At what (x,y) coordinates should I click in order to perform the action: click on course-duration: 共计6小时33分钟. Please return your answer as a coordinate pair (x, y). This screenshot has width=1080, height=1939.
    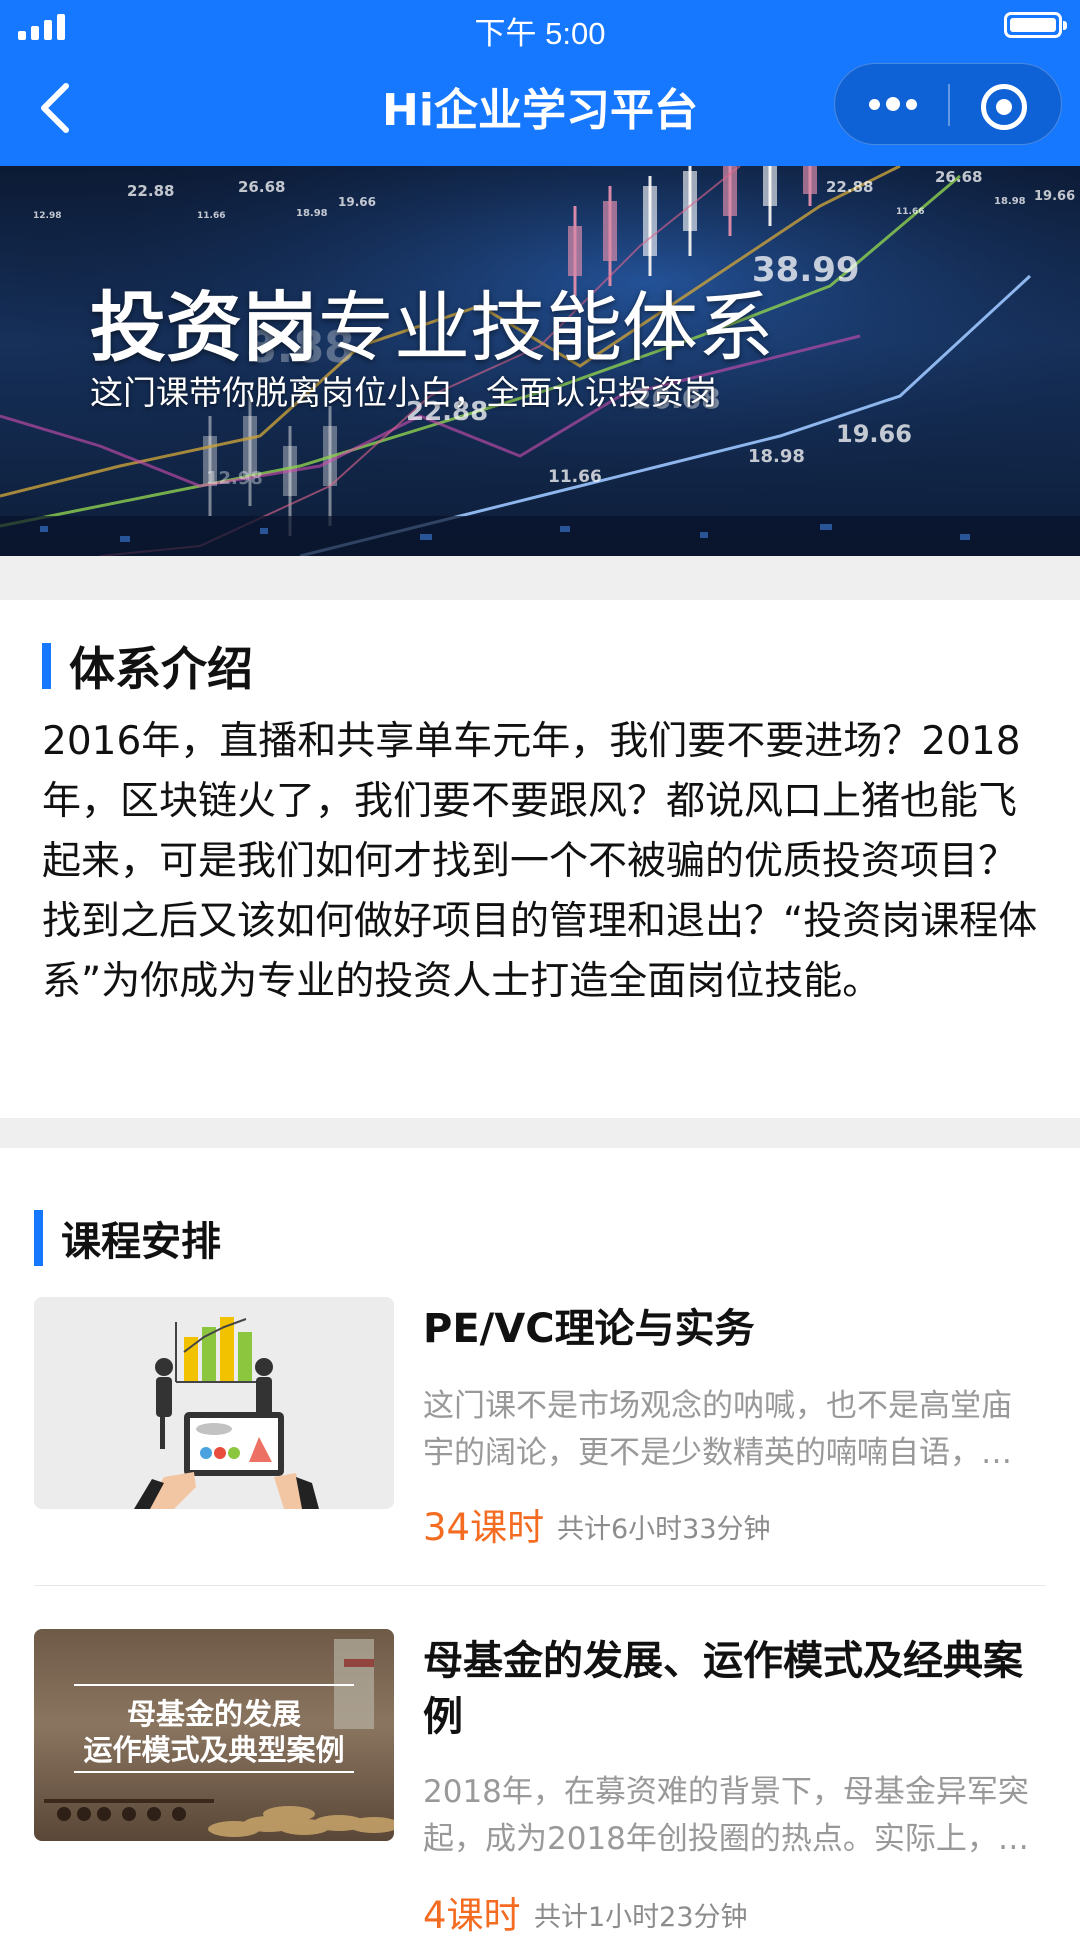
    Looking at the image, I should click on (664, 1529).